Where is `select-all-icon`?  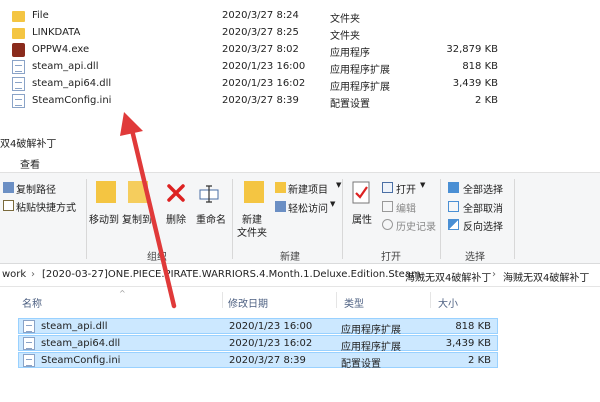
select-all-icon is located at coordinates (453, 187).